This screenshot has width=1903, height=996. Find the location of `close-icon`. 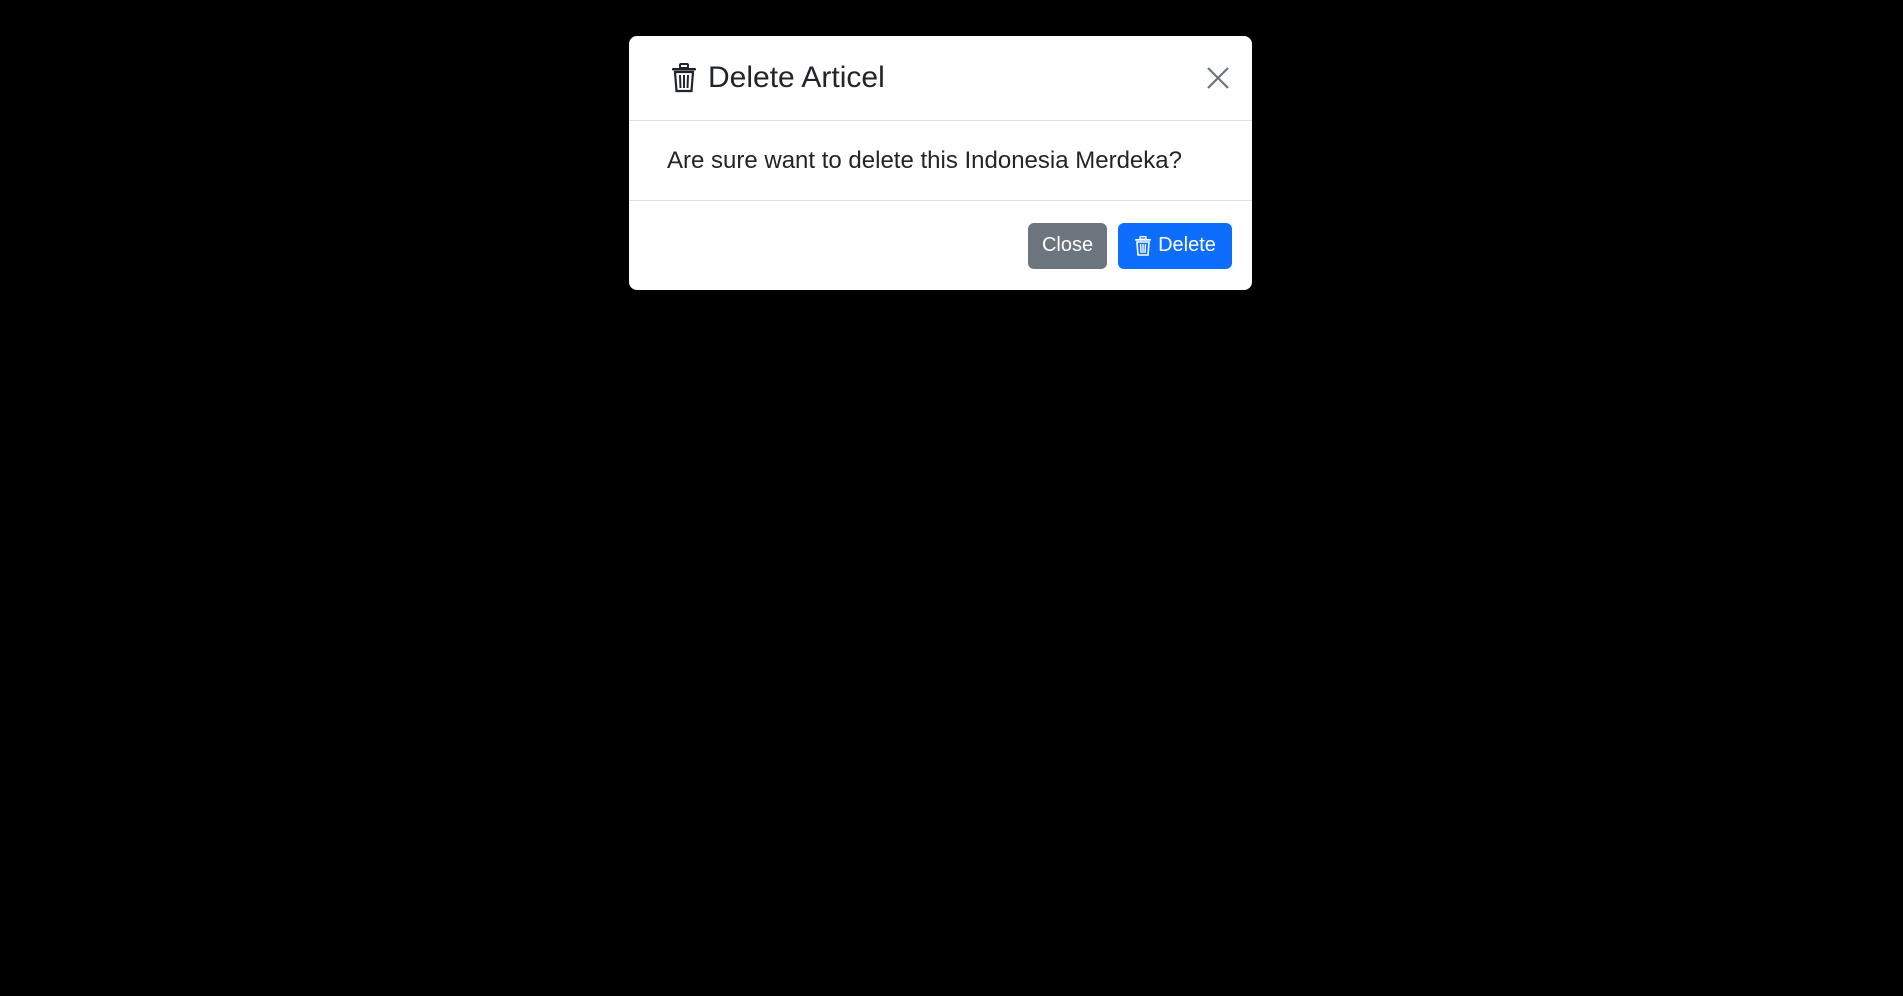

close-icon is located at coordinates (1218, 78).